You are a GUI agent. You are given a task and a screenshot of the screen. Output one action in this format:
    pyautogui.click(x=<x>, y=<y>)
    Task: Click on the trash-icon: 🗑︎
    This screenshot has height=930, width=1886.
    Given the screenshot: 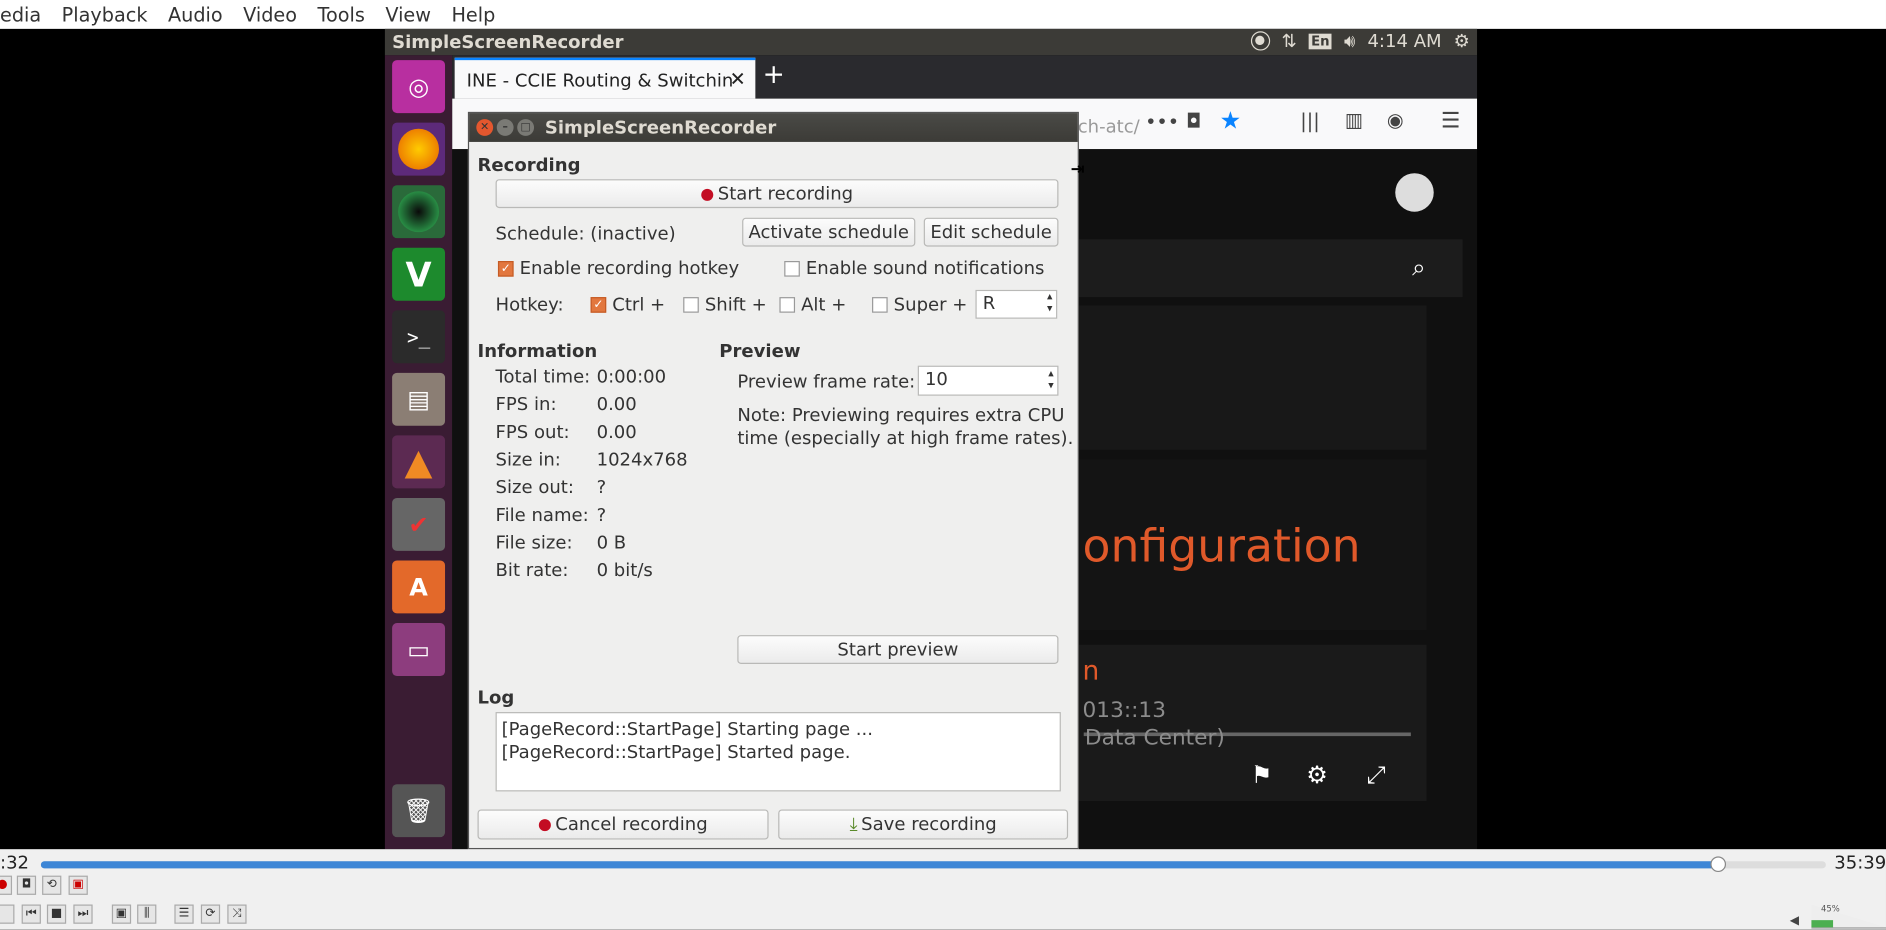 What is the action you would take?
    pyautogui.click(x=419, y=811)
    